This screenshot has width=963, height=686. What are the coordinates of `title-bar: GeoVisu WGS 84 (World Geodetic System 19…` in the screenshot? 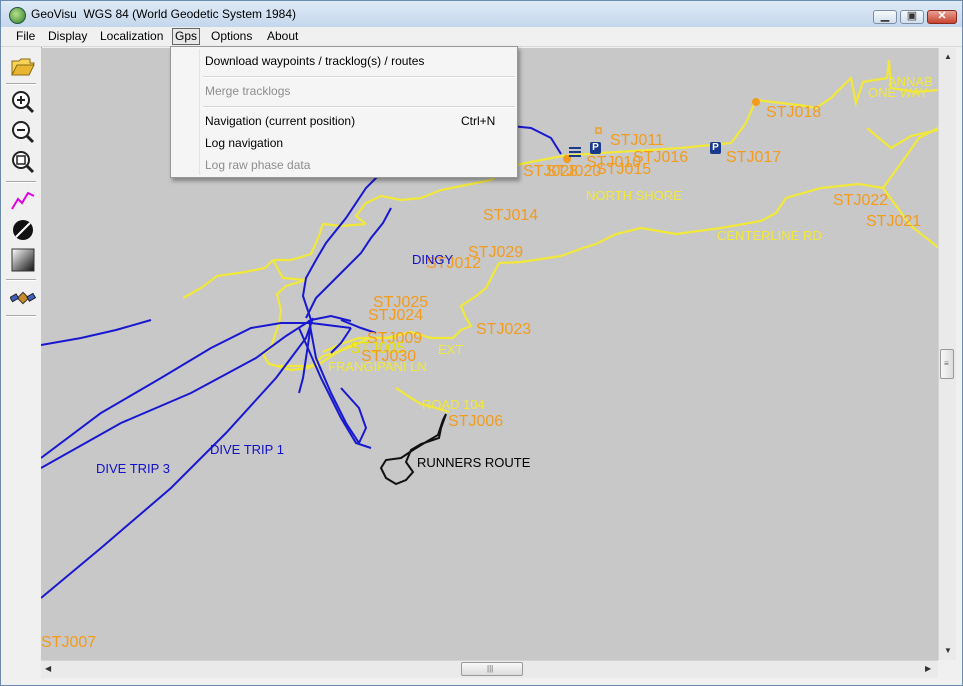 It's located at (481, 14).